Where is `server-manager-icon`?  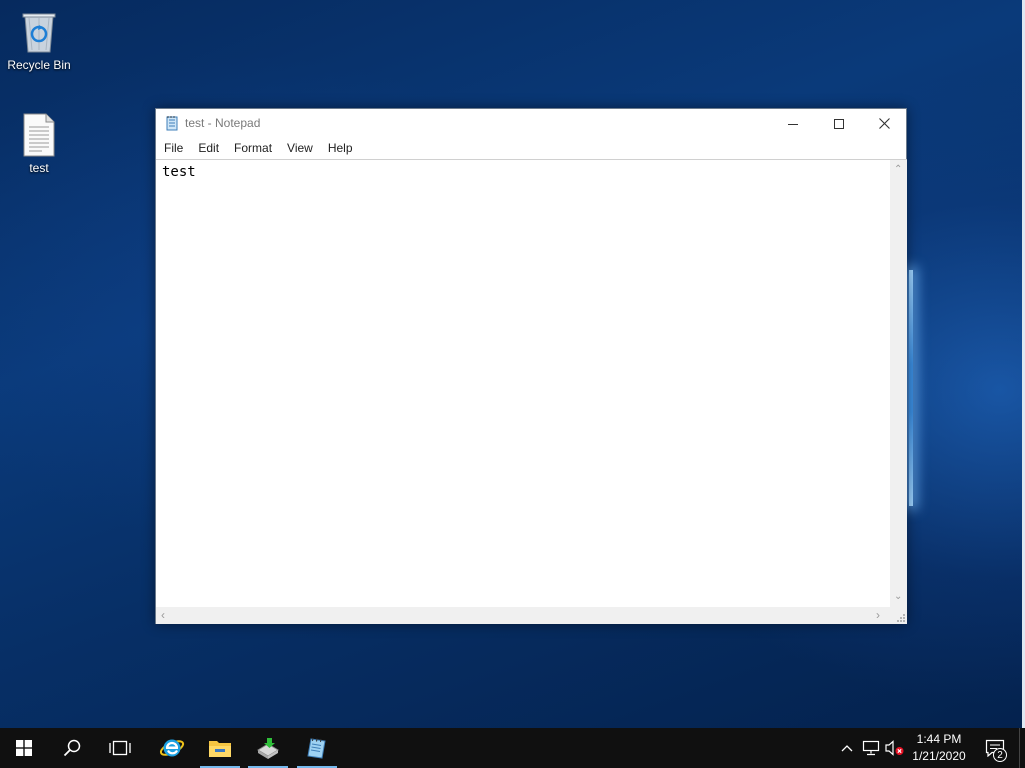
server-manager-icon is located at coordinates (268, 748).